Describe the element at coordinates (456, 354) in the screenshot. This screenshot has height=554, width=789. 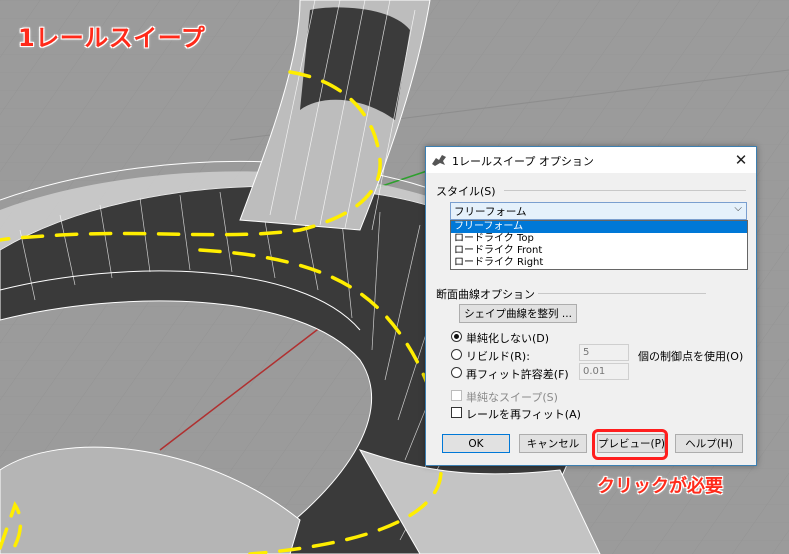
I see `radio-rebuild` at that location.